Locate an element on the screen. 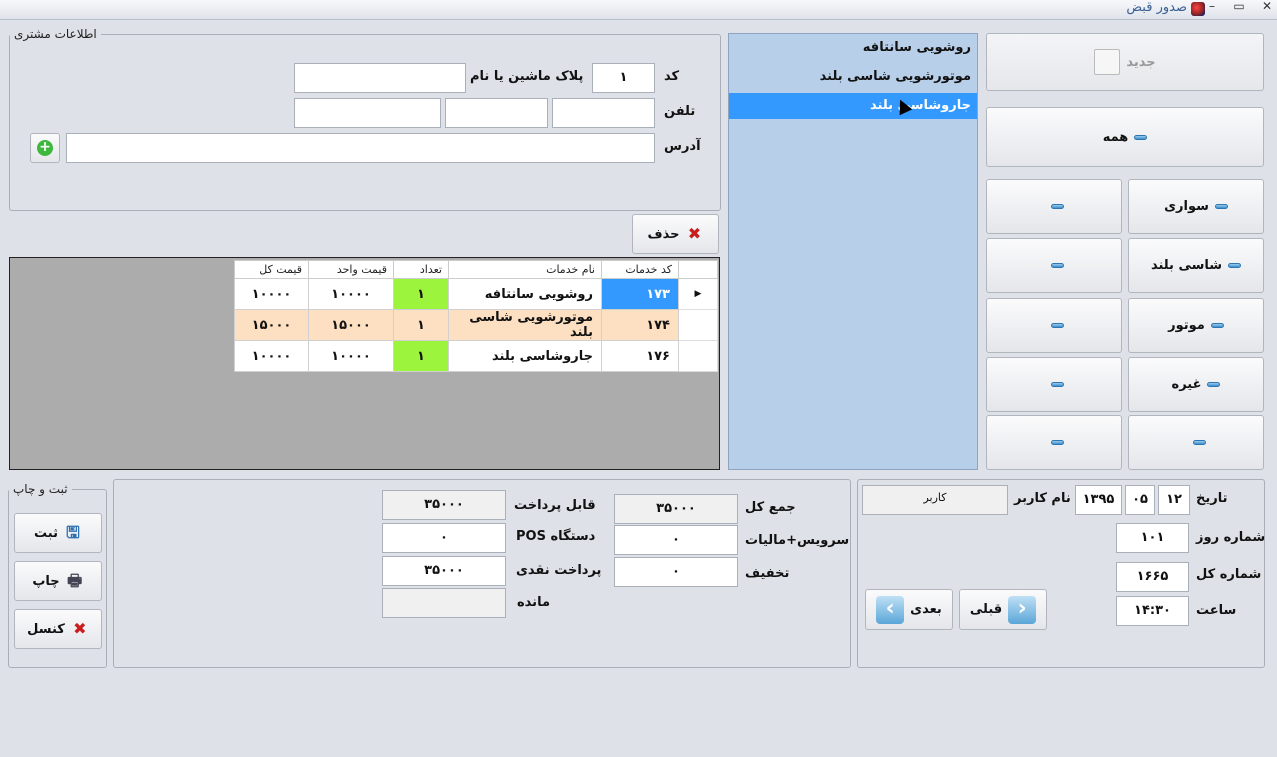 The image size is (1277, 757). delete-button: ✖ حذف is located at coordinates (675, 234).